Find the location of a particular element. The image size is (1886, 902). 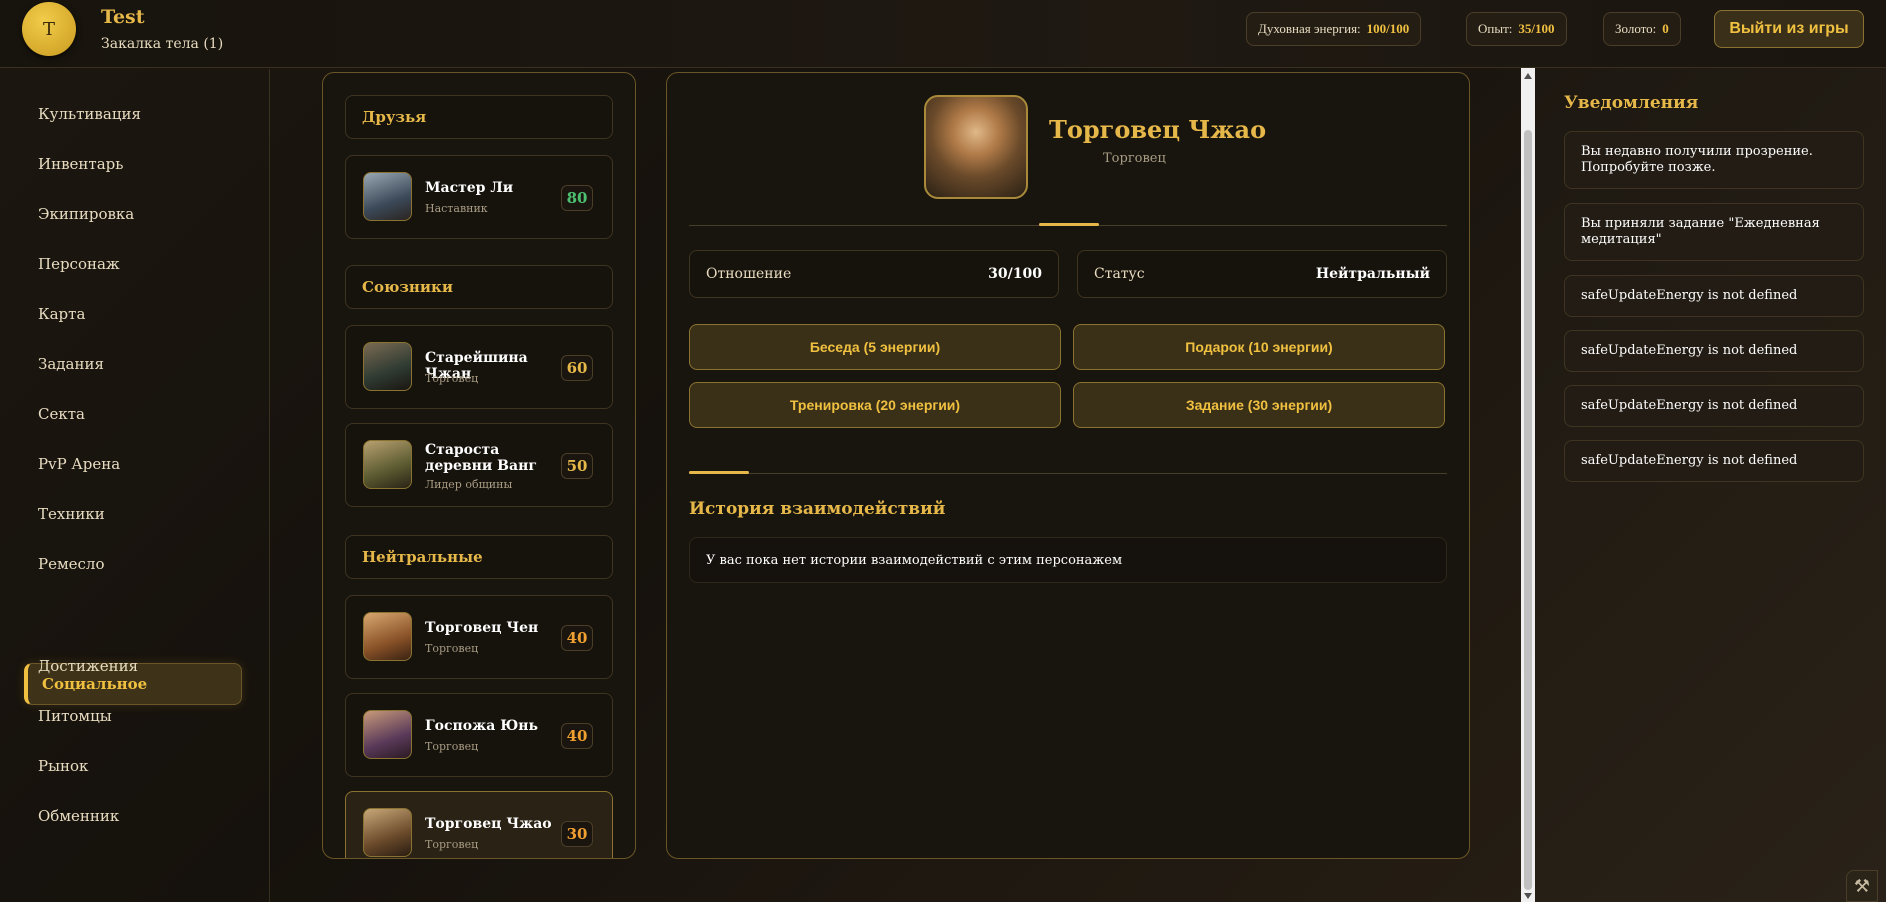

contact-card-selected: Торговец Чжао Торговец 30 is located at coordinates (479, 824).